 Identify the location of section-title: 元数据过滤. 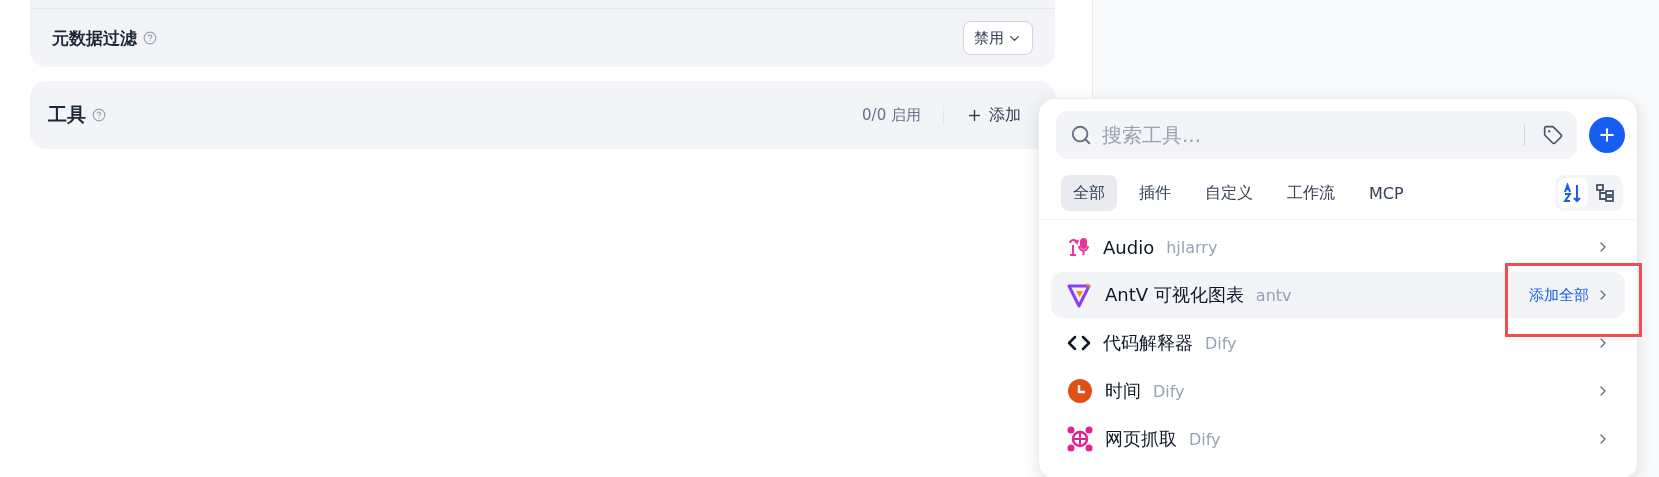
(94, 38).